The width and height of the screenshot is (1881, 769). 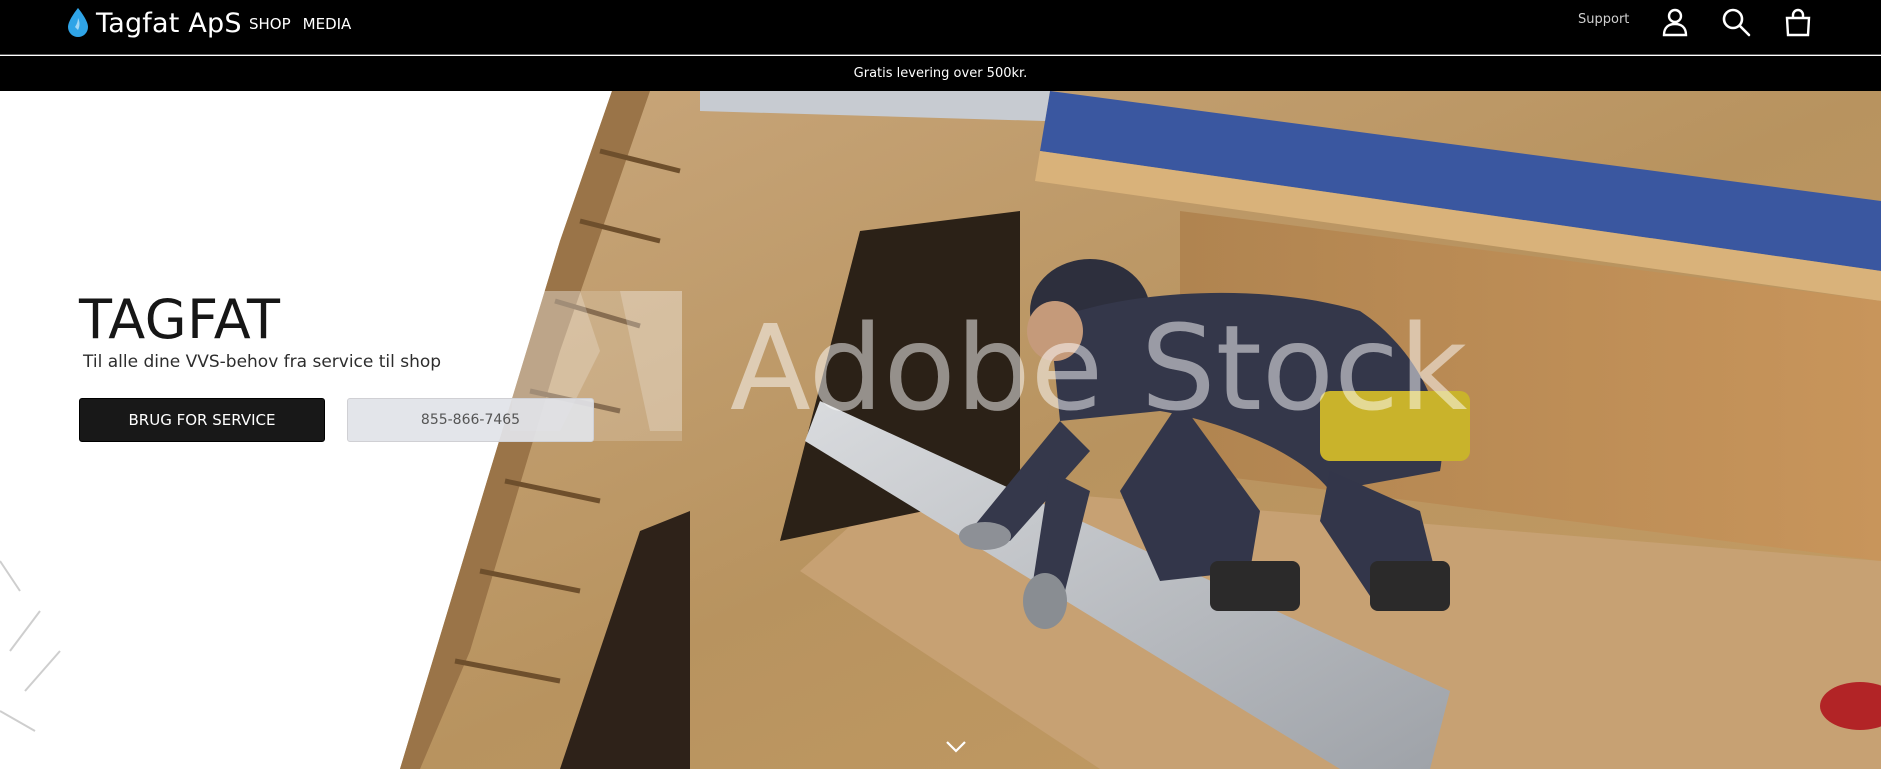 What do you see at coordinates (956, 747) in the screenshot?
I see `chevron-down-icon` at bounding box center [956, 747].